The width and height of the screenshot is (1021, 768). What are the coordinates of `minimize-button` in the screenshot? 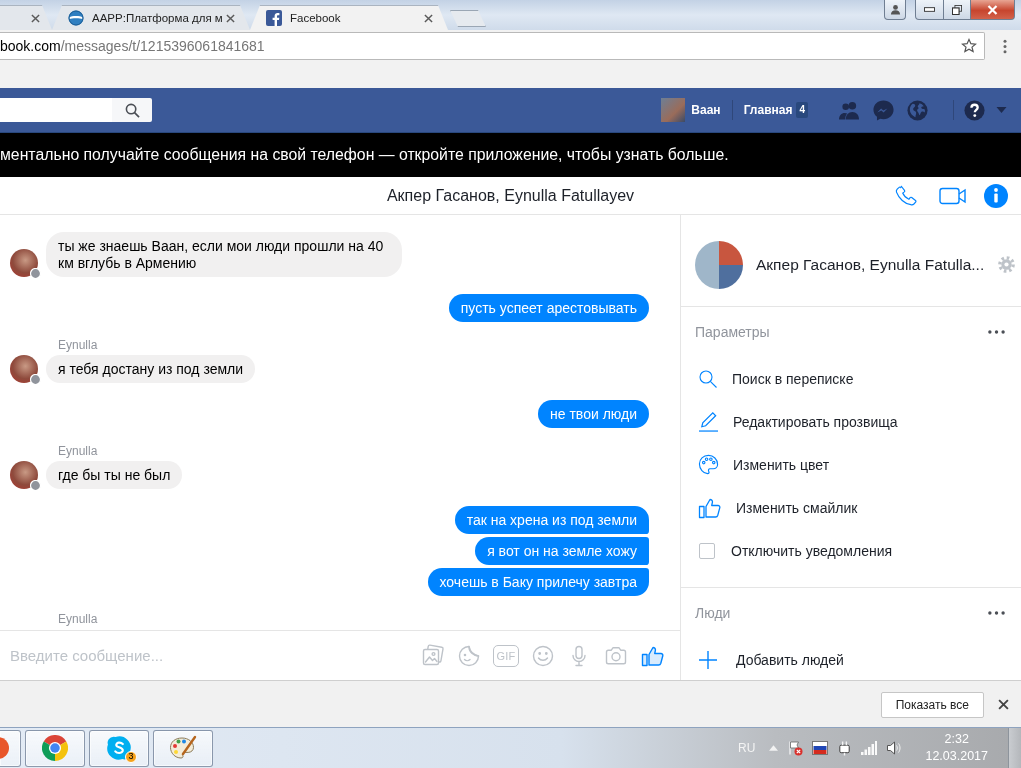 It's located at (929, 10).